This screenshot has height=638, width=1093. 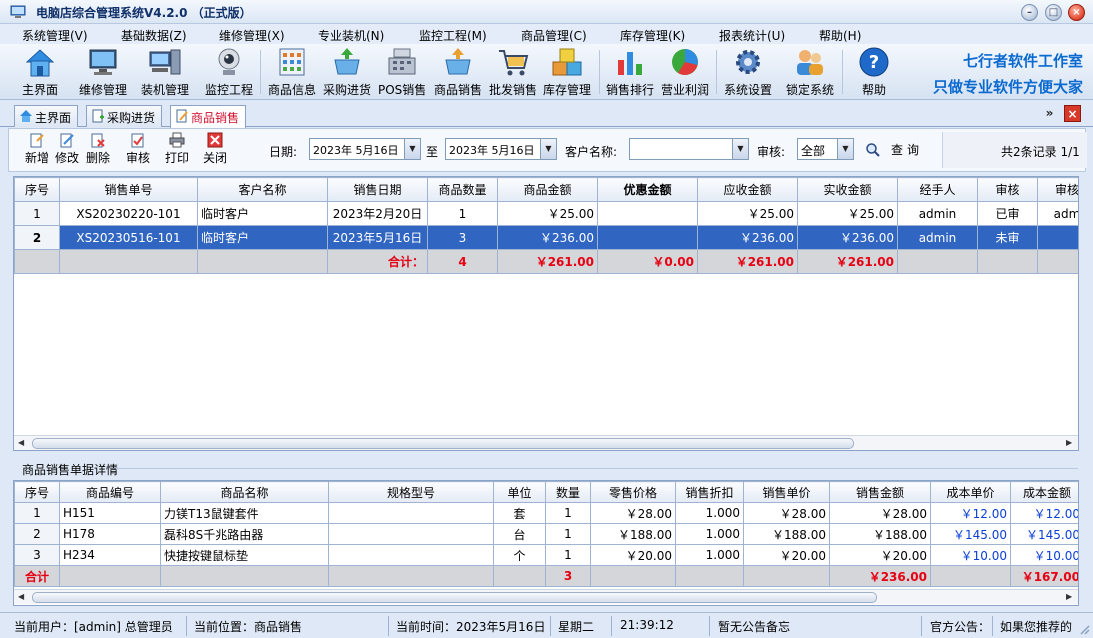 What do you see at coordinates (847, 189) in the screenshot?
I see `column-header: 实收金额` at bounding box center [847, 189].